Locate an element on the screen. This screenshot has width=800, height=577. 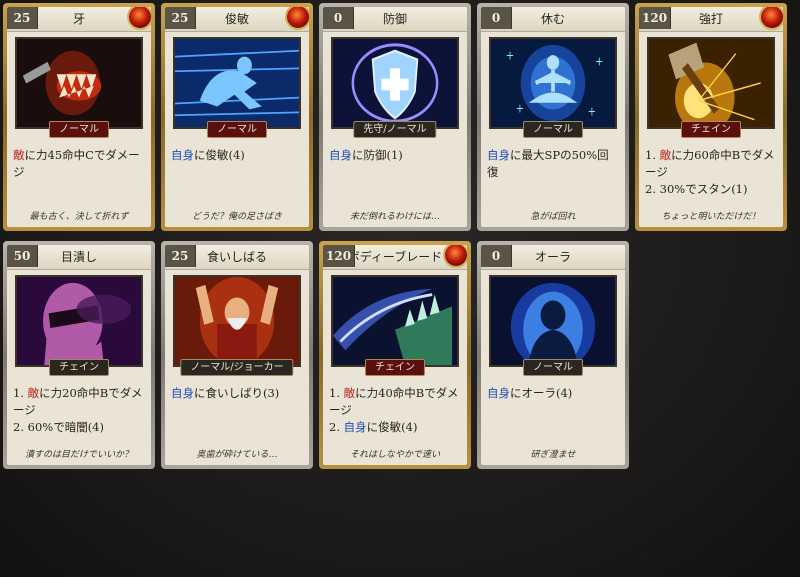
hammer-illustration is located at coordinates (711, 83).